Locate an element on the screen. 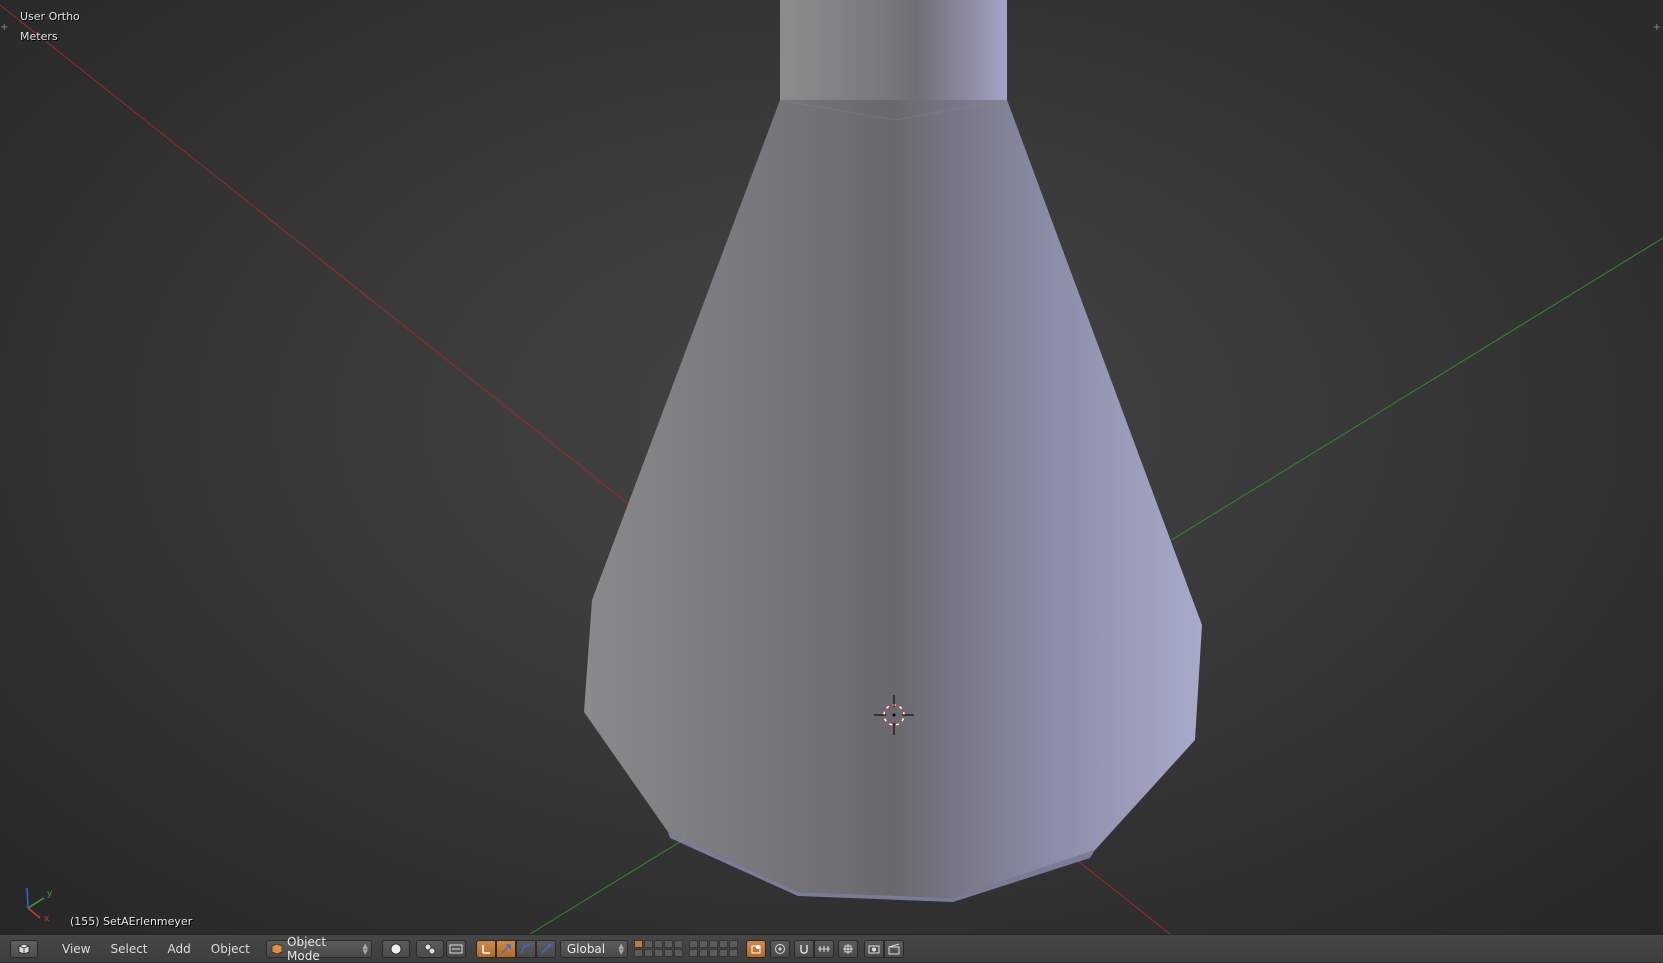 The height and width of the screenshot is (963, 1663). proportional-editing-icon is located at coordinates (779, 948).